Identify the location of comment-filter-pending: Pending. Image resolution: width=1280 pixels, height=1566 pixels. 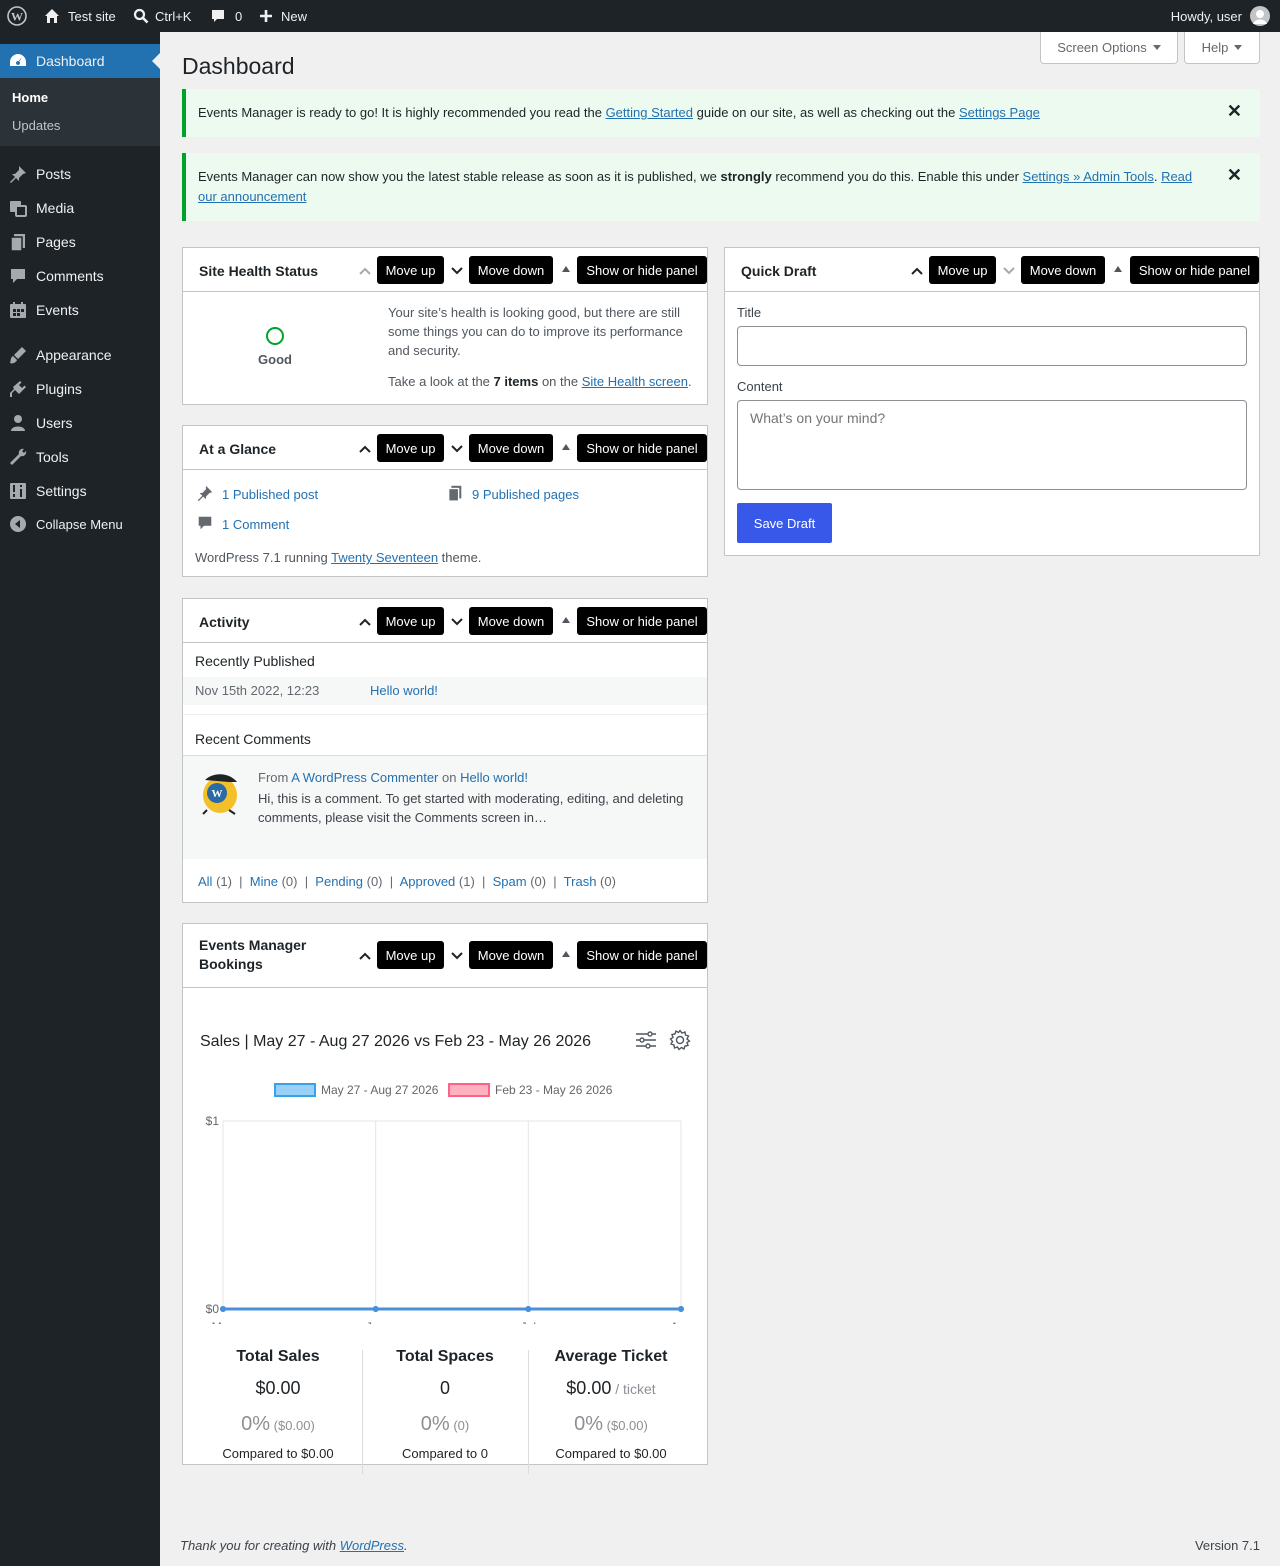
(339, 881).